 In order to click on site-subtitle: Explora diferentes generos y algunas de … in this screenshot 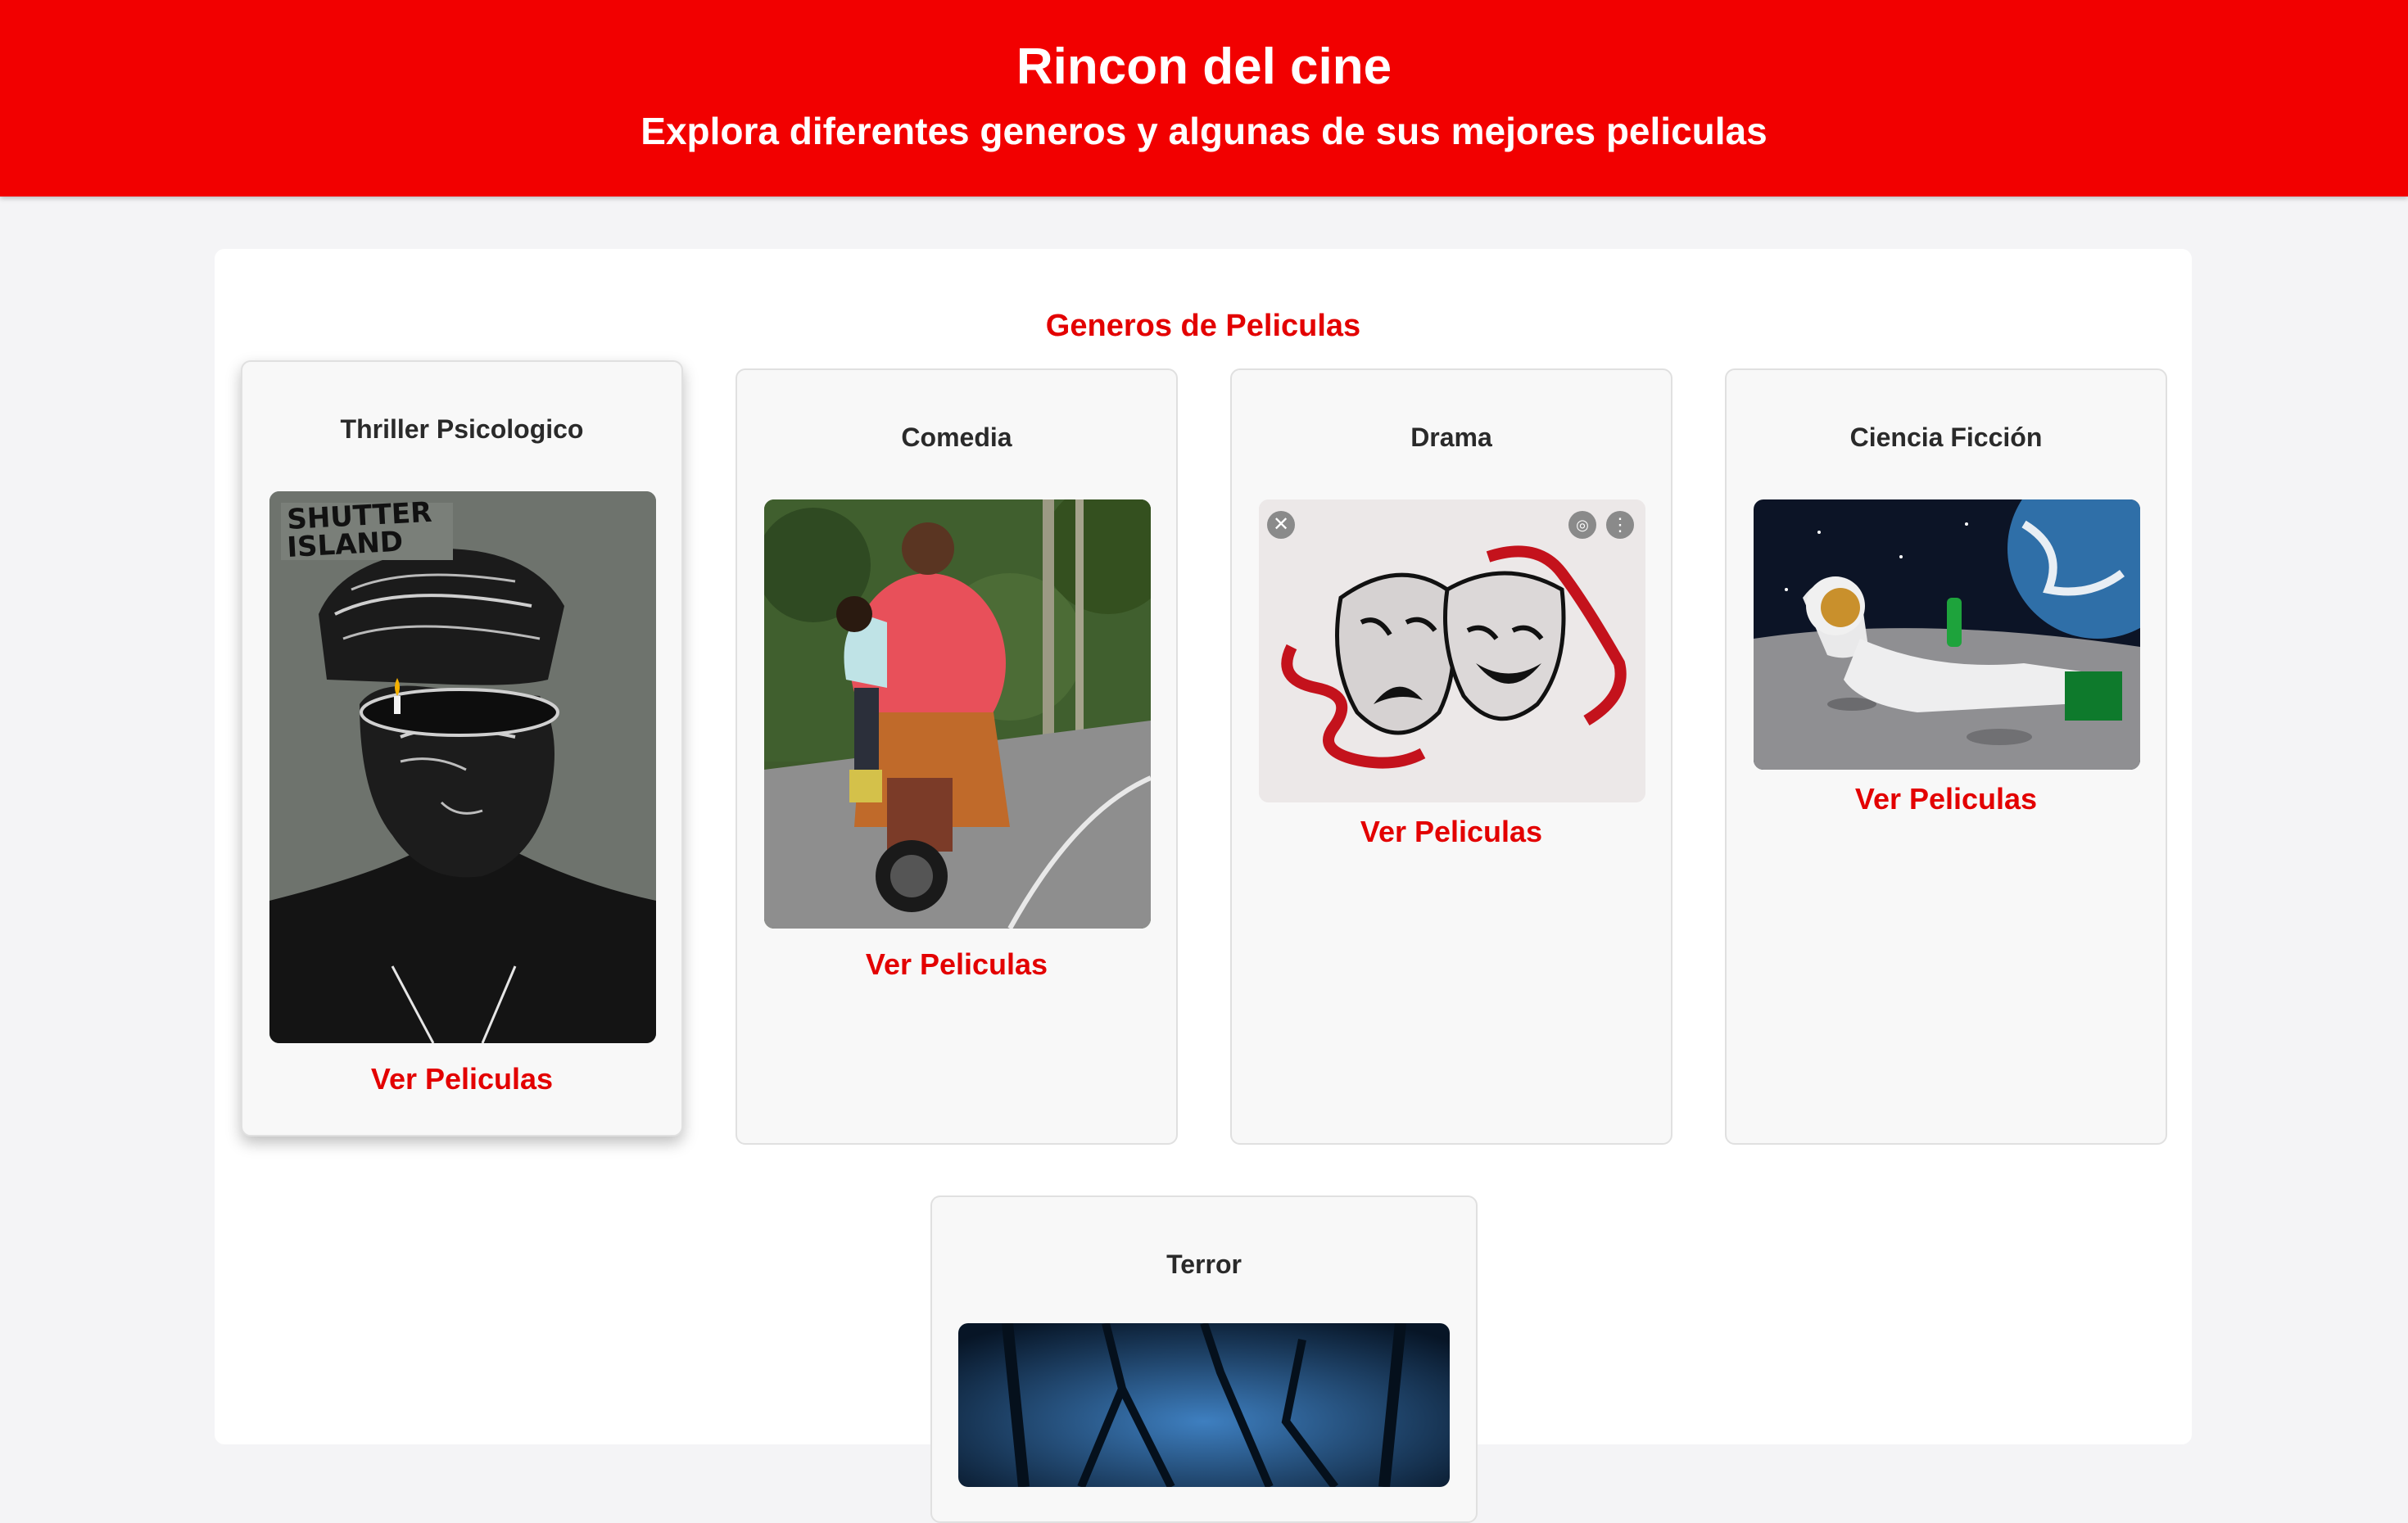, I will do `click(1204, 131)`.